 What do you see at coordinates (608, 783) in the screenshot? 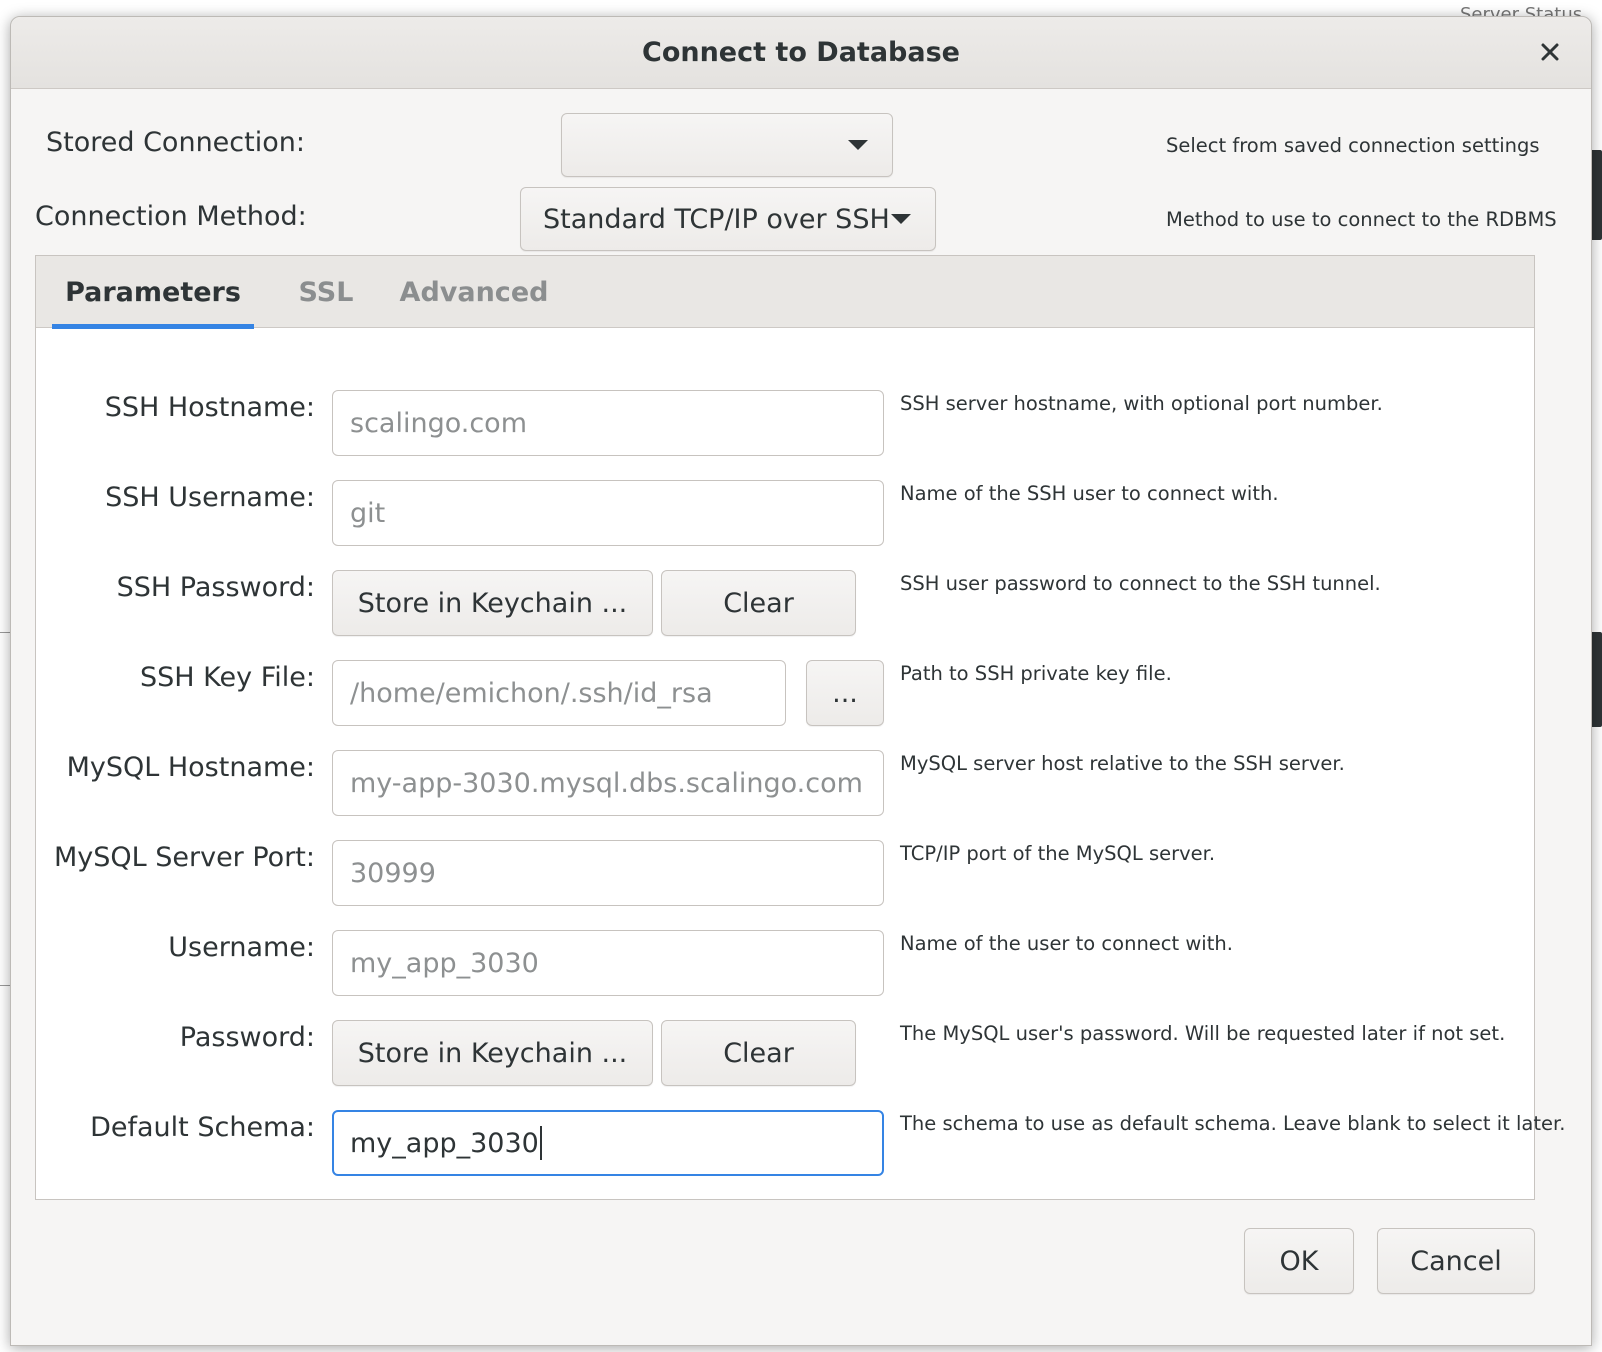
I see `mysql-hostname-input: my-app-3030.mysql.dbs.scalingo.com` at bounding box center [608, 783].